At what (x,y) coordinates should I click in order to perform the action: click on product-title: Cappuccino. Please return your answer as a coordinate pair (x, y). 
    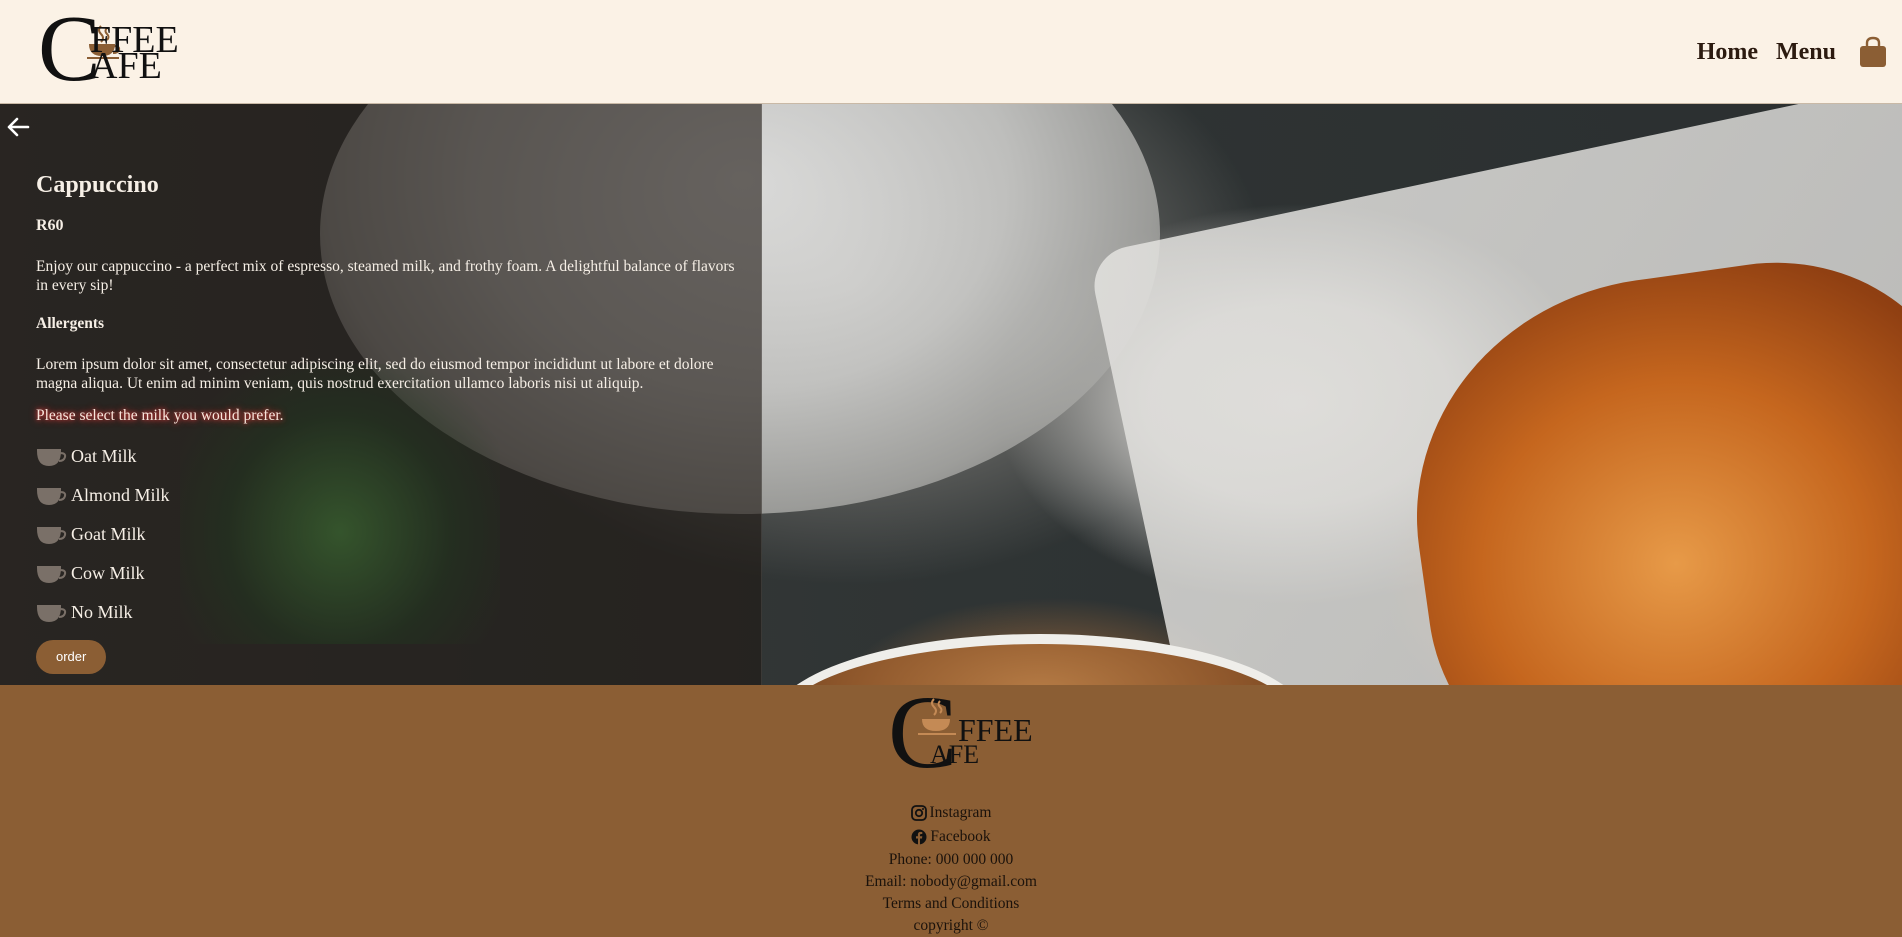
    Looking at the image, I should click on (97, 185).